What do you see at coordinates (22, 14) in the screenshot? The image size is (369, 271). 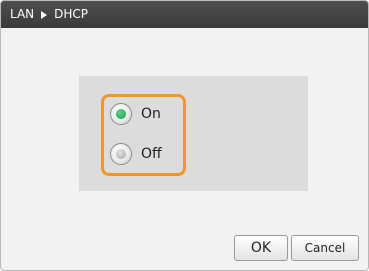 I see `breadcrumb-item-lan: LAN` at bounding box center [22, 14].